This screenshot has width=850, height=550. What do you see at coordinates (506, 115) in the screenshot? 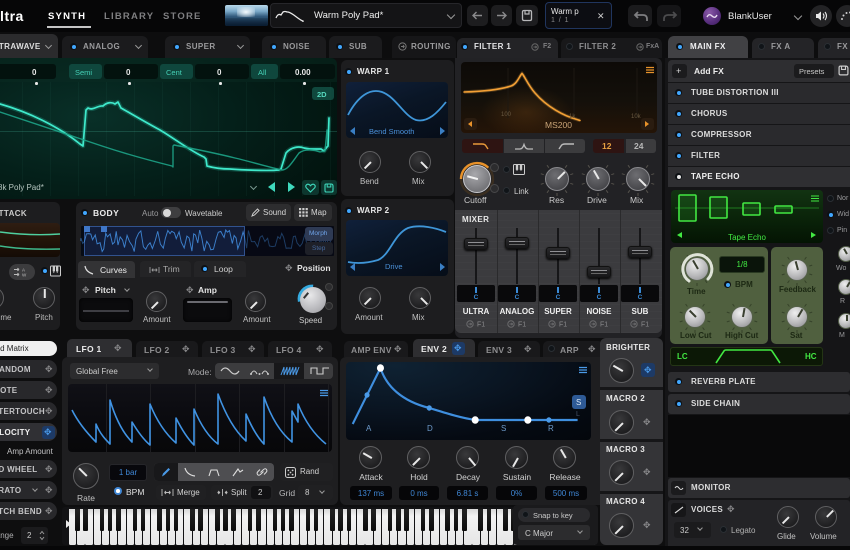
I see `svg-text: 100` at bounding box center [506, 115].